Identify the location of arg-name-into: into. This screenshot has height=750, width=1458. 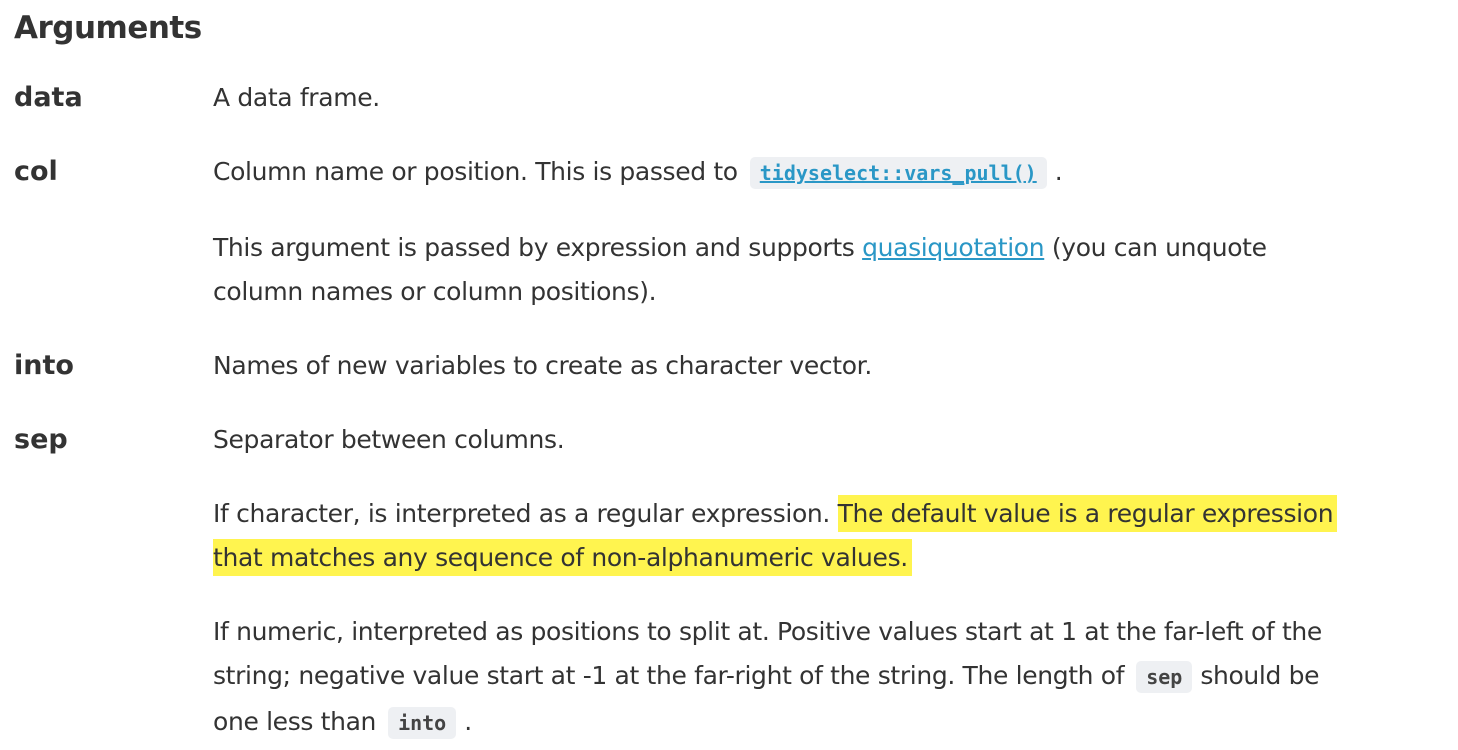
(44, 365).